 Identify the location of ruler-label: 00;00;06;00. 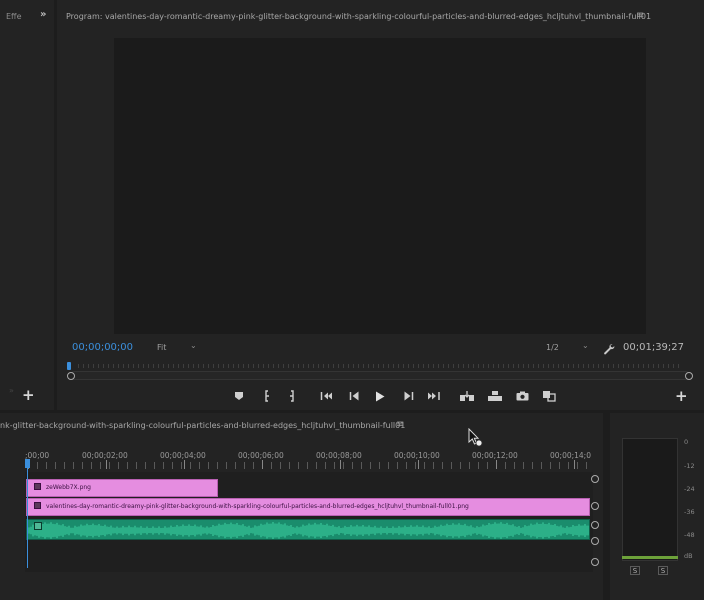
(261, 455).